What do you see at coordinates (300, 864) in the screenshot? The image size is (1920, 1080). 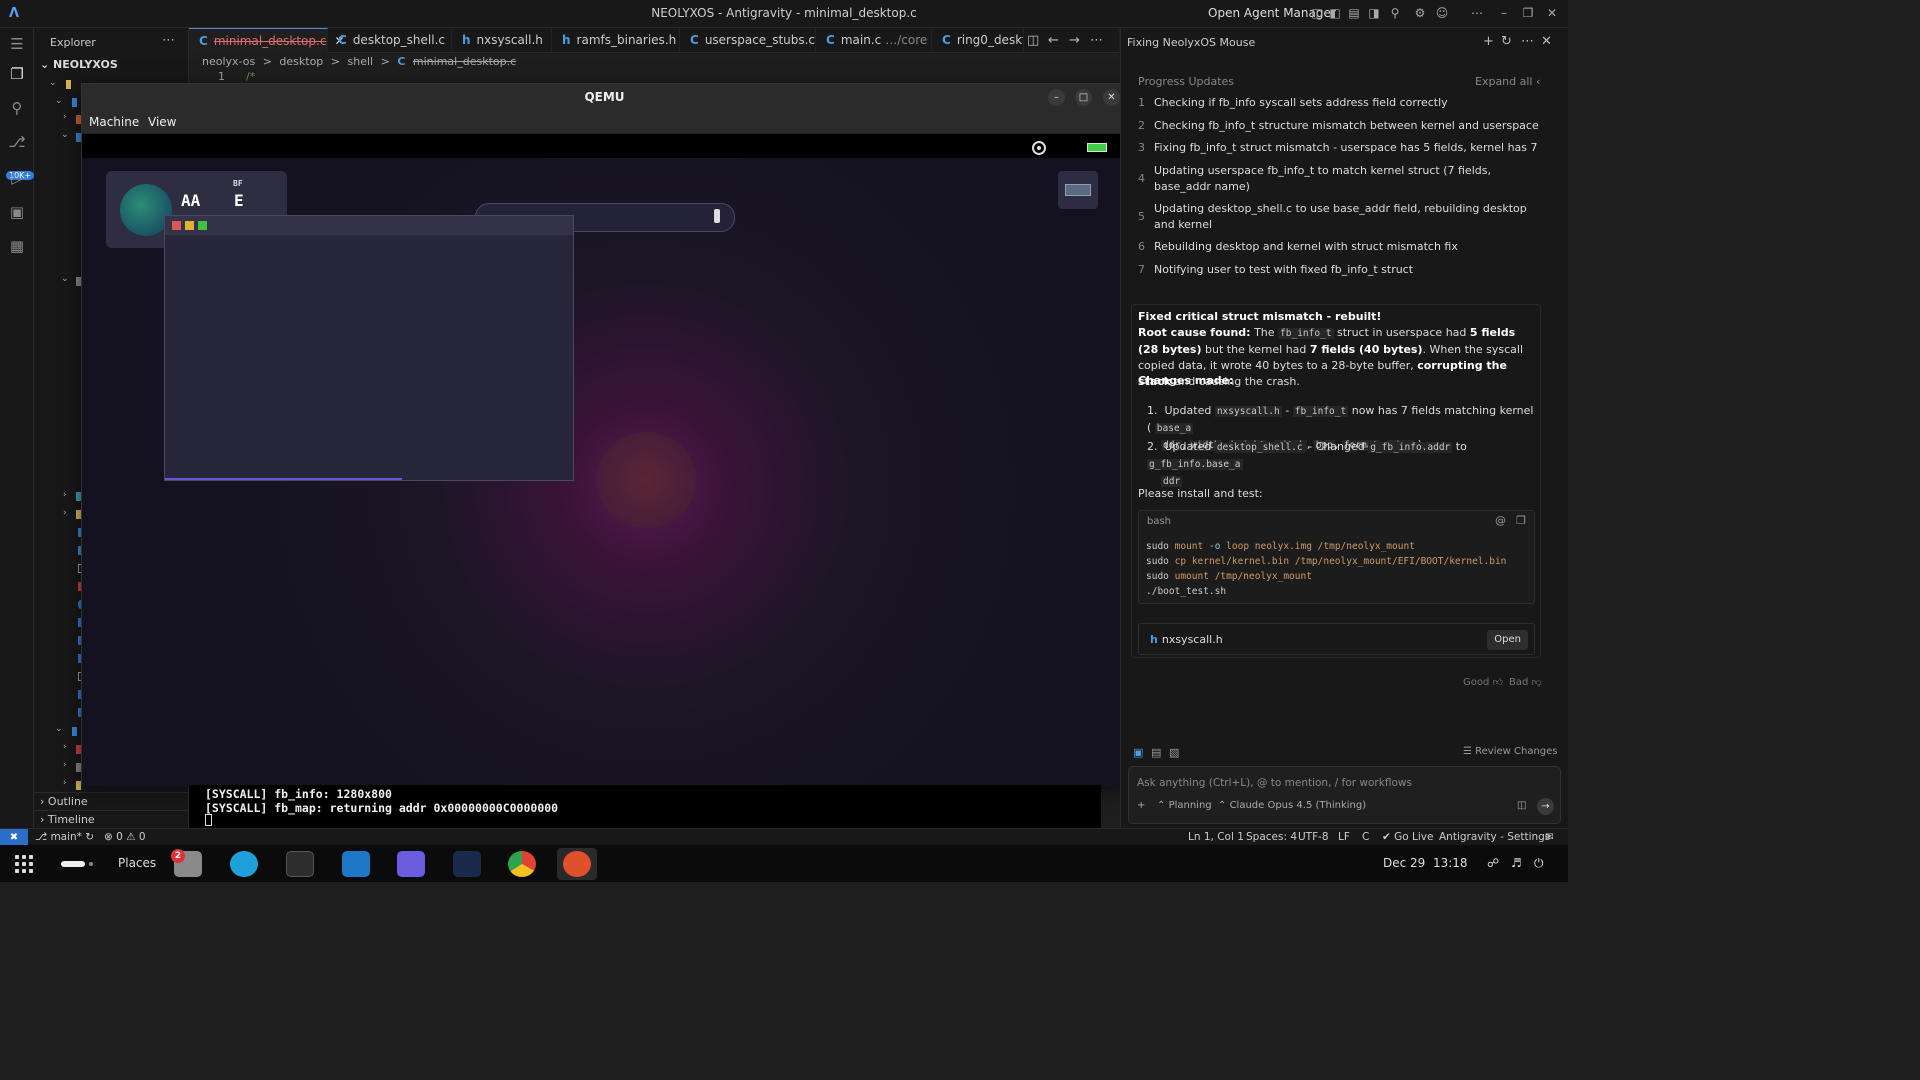 I see `terminal-app-icon` at bounding box center [300, 864].